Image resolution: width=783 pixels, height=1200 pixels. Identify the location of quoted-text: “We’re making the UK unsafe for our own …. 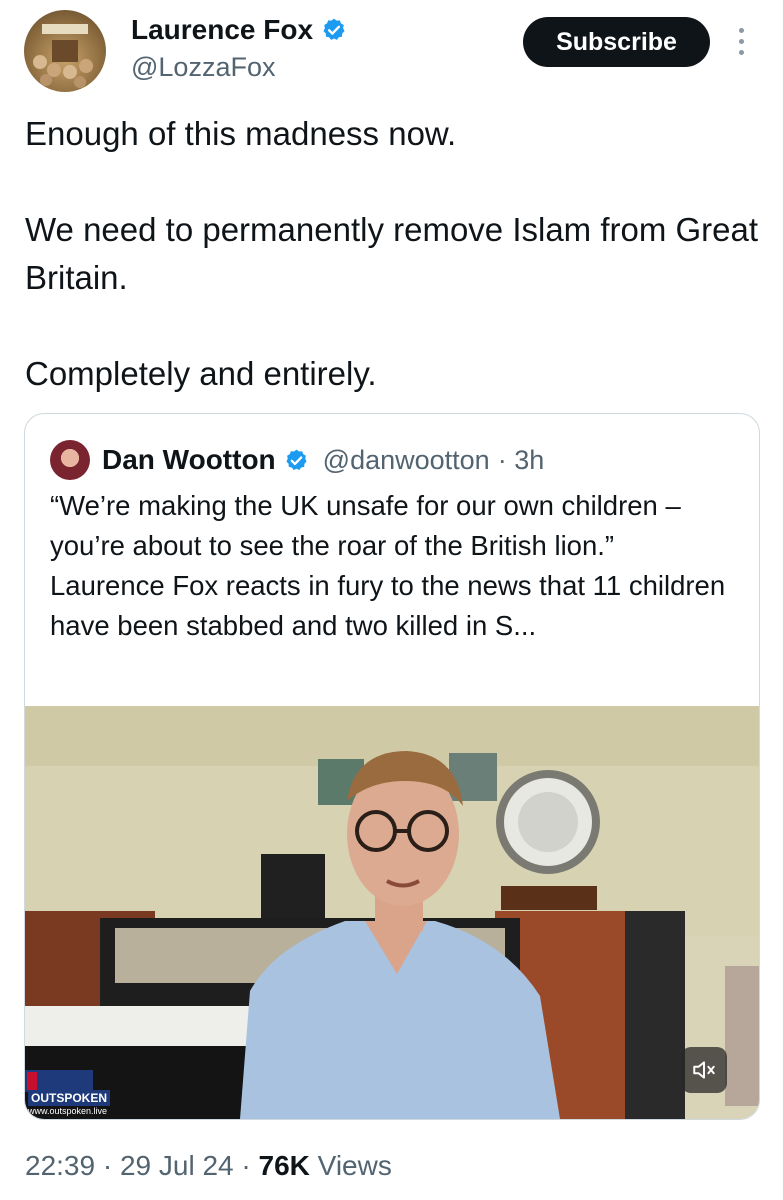
(395, 566).